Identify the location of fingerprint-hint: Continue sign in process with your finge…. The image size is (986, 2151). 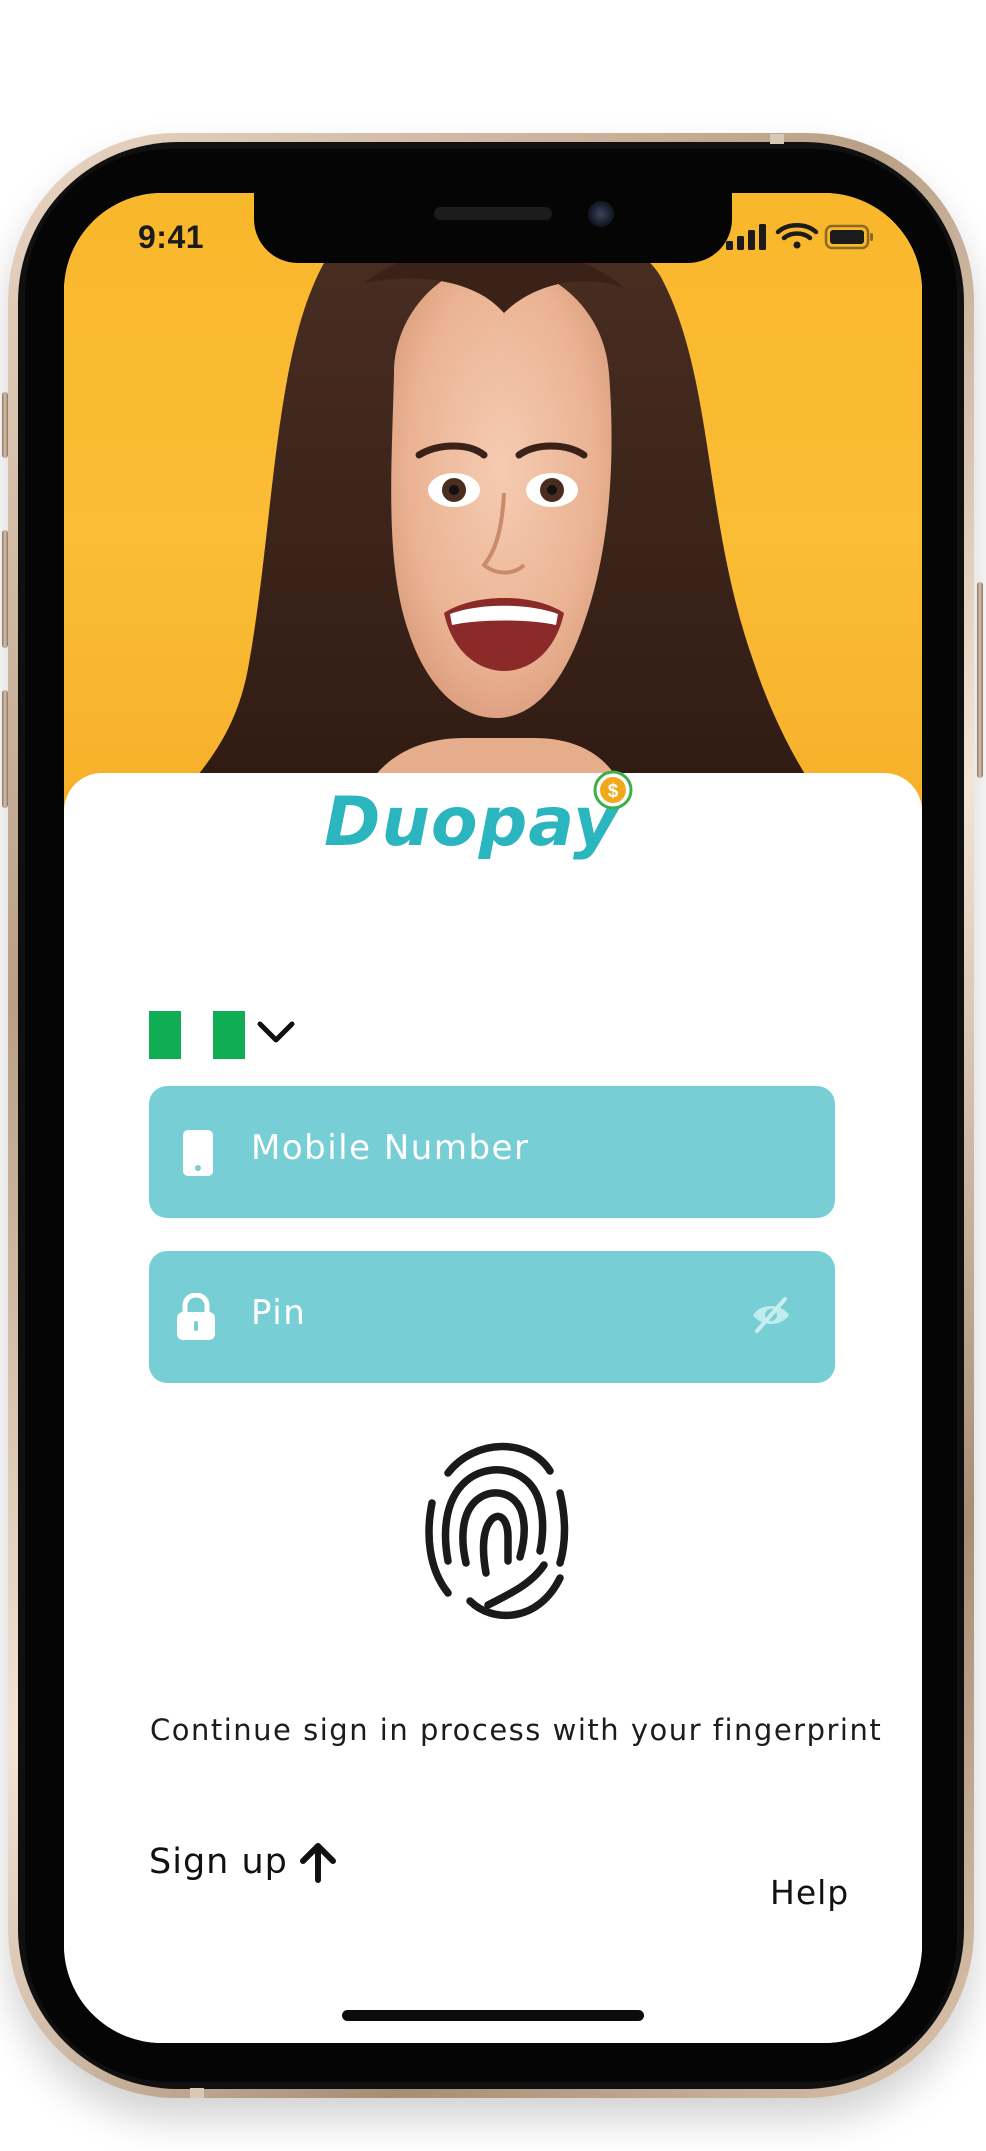
(516, 1730).